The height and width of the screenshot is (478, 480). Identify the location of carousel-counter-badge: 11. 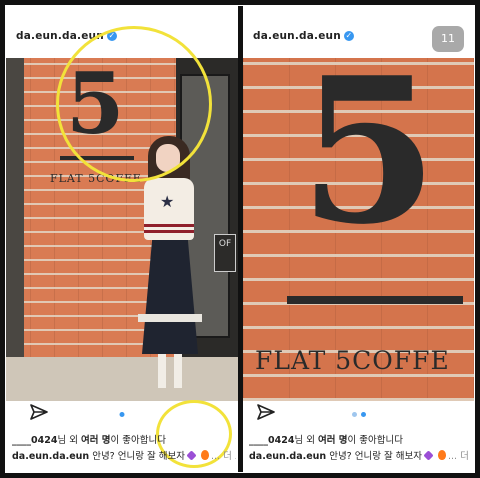
(448, 39).